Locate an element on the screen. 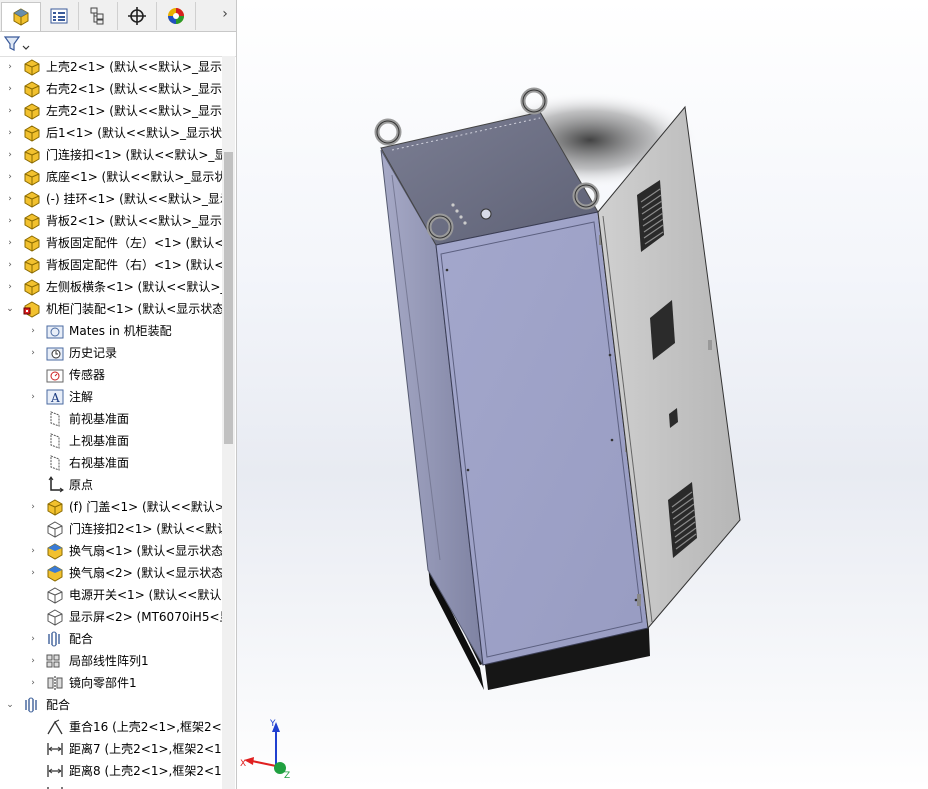 The image size is (928, 789). tree-item: 距离8 (上壳2<1>,框架2<1> is located at coordinates (111, 771).